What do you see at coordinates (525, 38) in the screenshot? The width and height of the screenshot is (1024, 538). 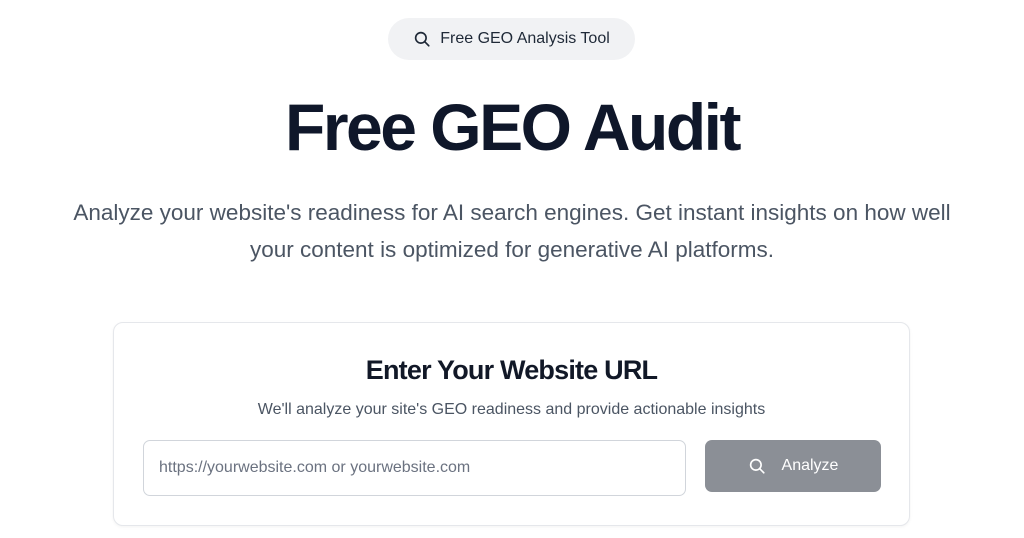 I see `tool-badge-label: Free GEO Analysis Tool` at bounding box center [525, 38].